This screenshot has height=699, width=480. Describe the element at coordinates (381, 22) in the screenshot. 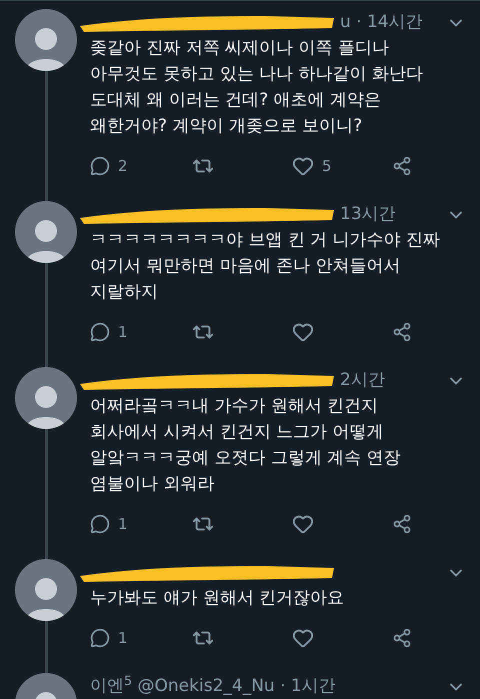

I see `tweet-header: u · 14시간` at that location.